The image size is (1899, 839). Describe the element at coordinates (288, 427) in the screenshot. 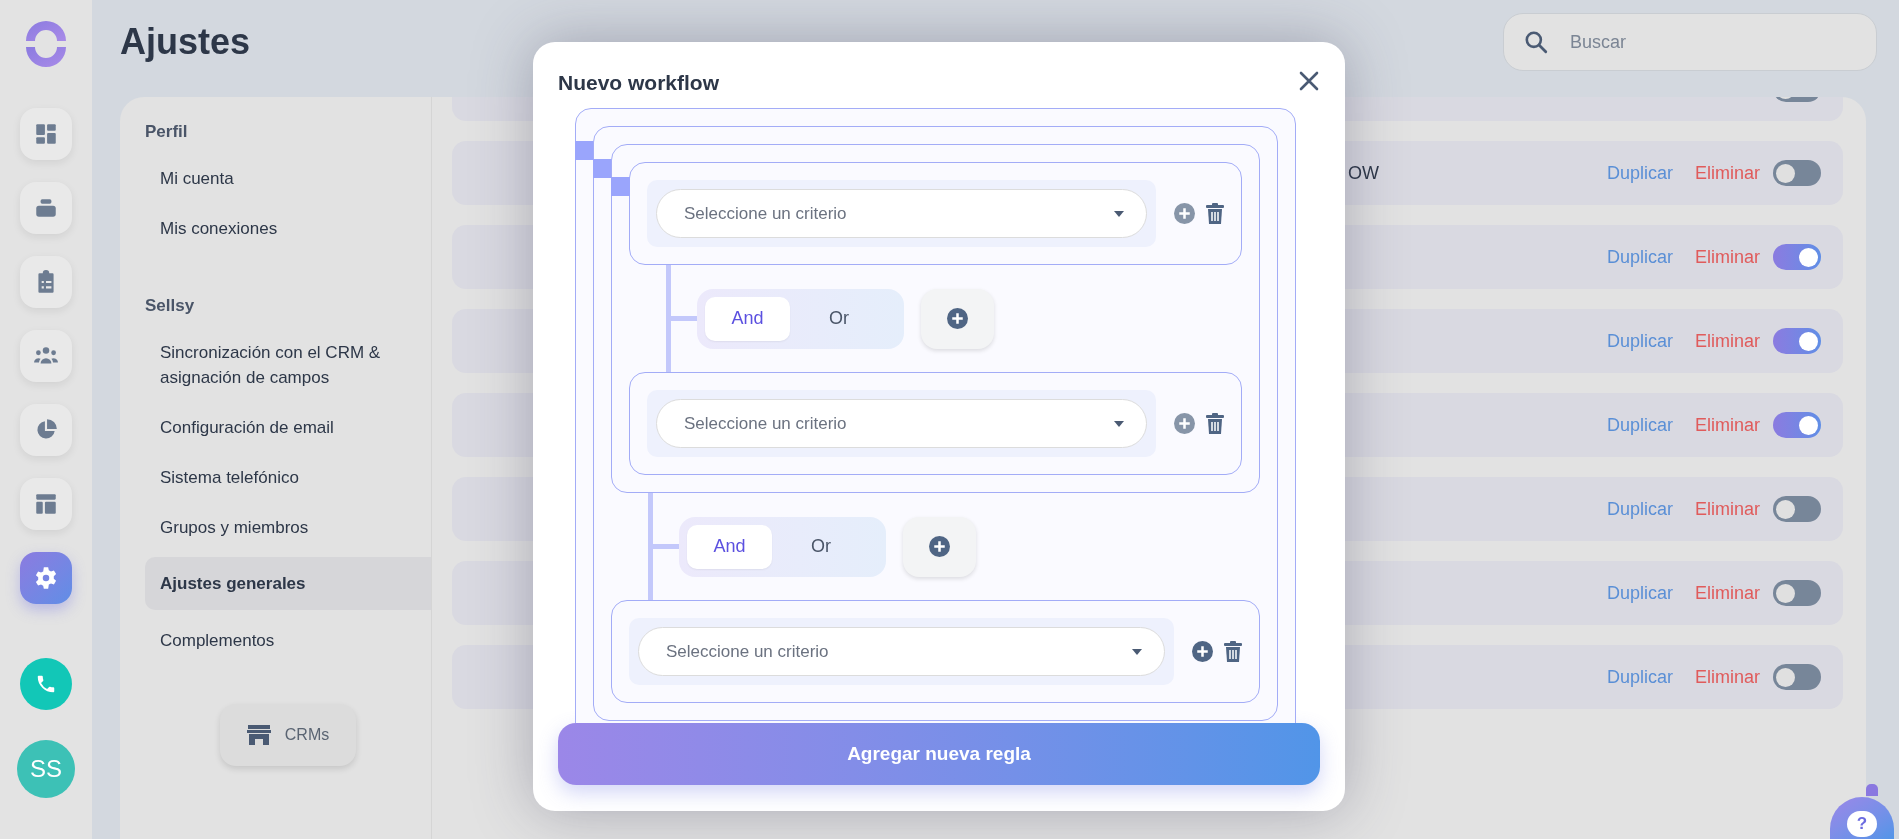

I see `menu-item: Configuración de email` at that location.